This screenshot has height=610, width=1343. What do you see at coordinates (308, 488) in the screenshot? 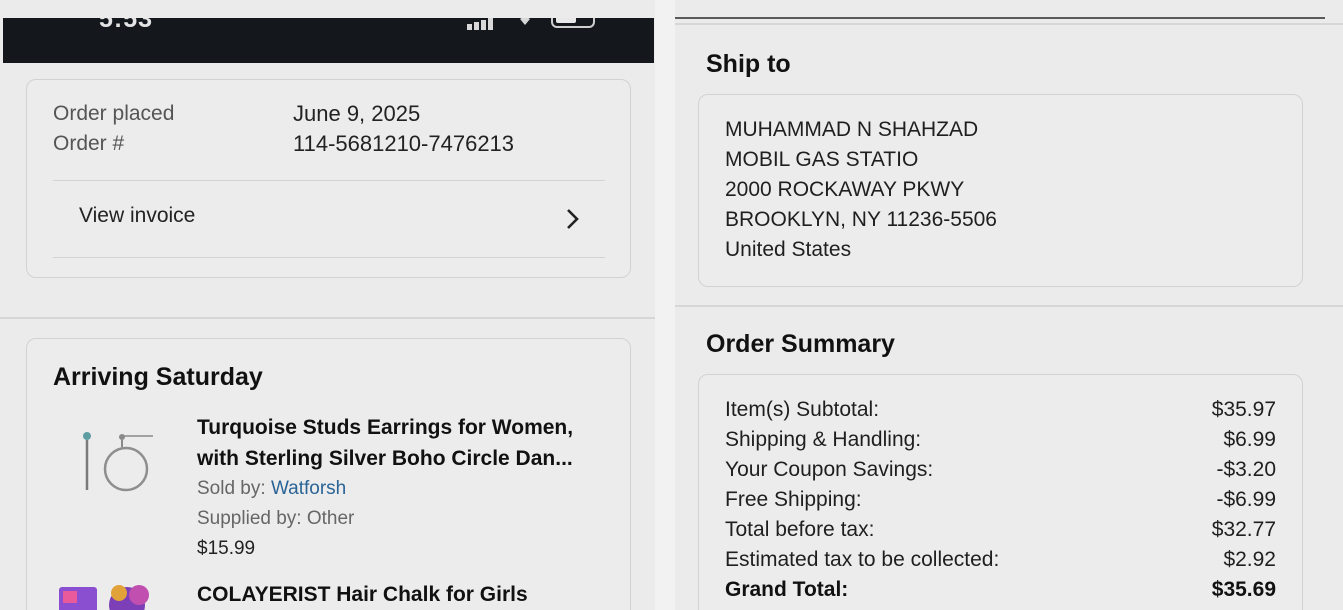
I see `seller-link: Watforsh` at bounding box center [308, 488].